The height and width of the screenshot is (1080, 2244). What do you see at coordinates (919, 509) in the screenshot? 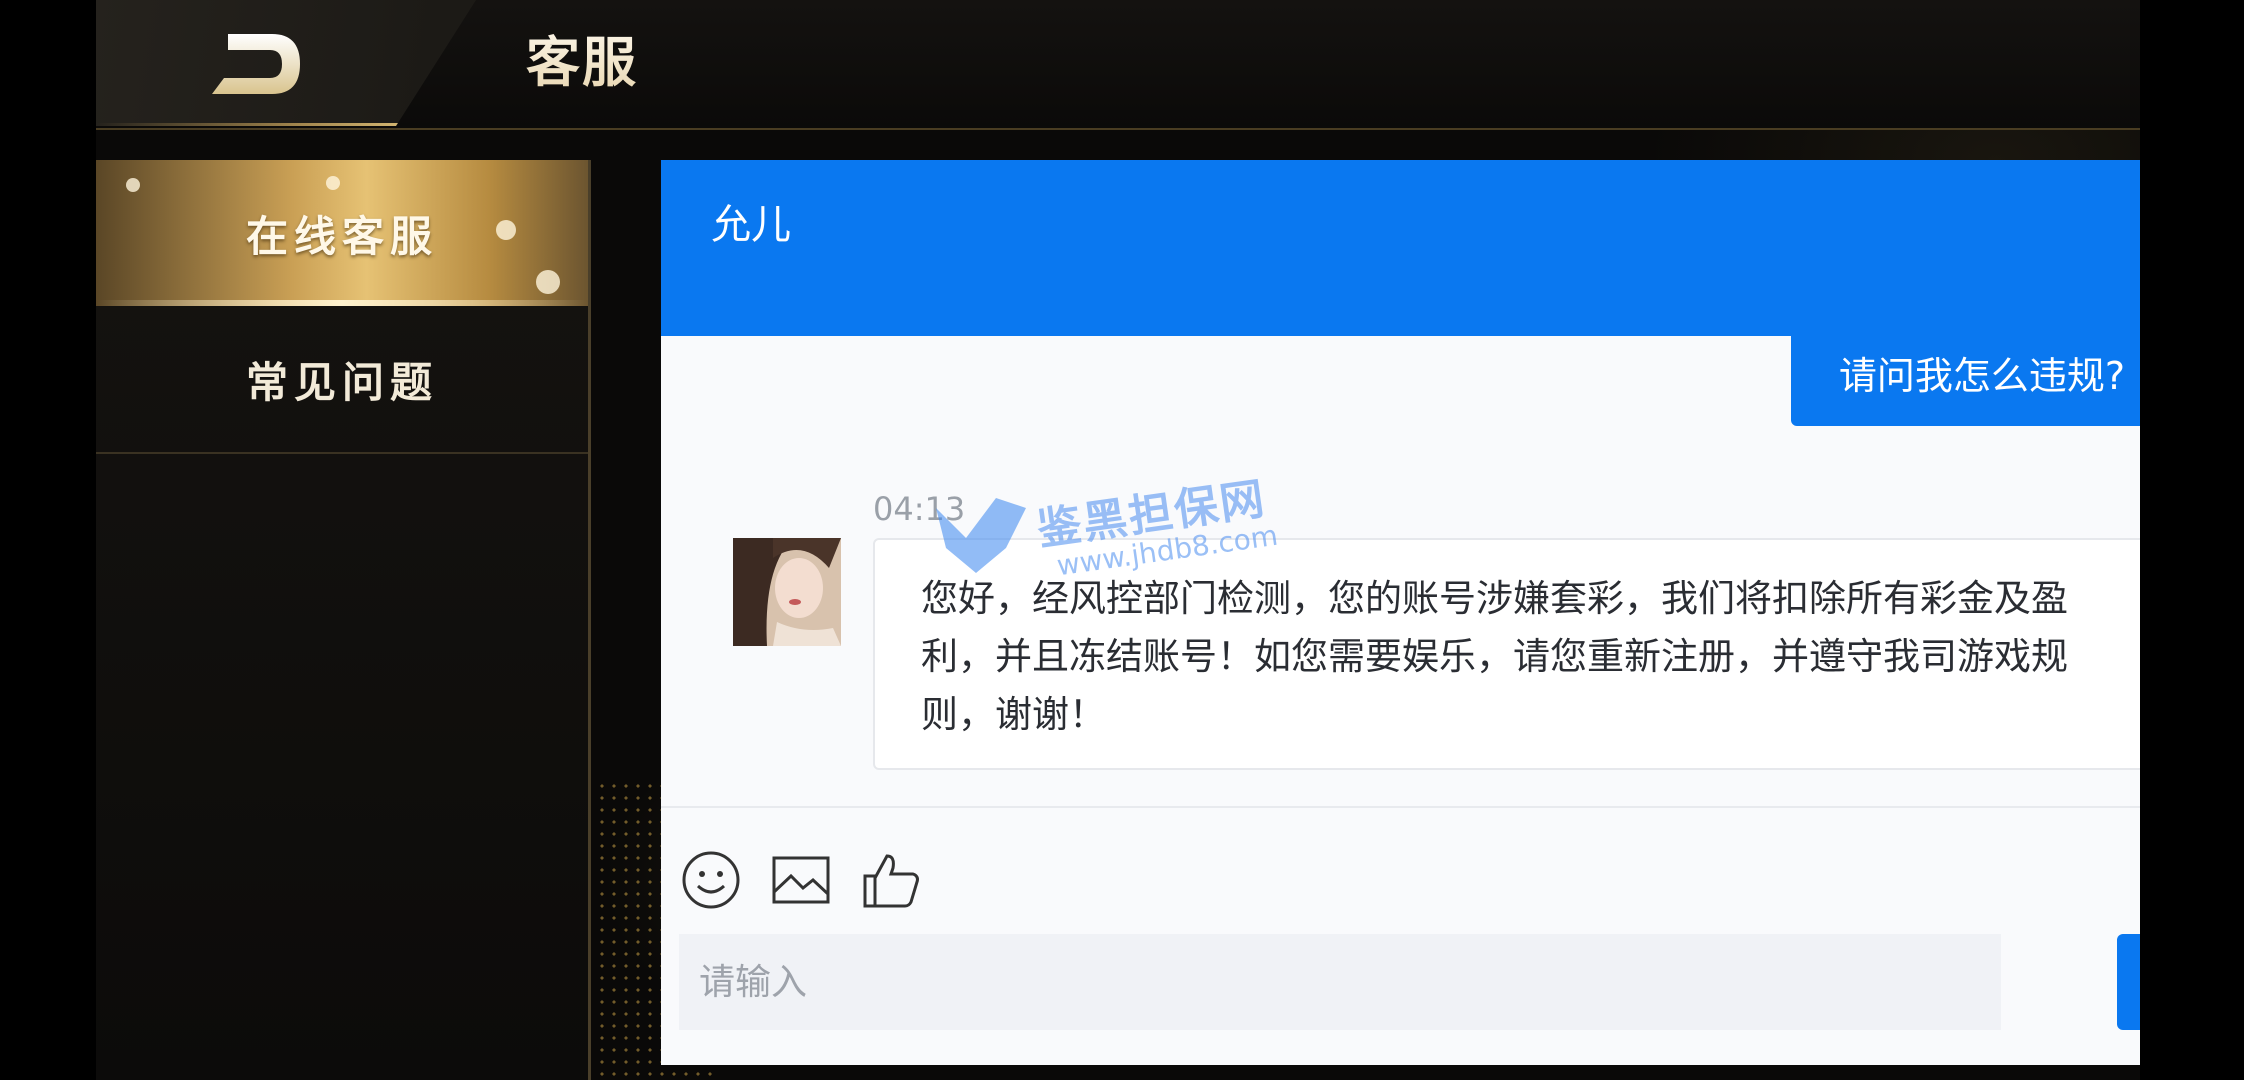
I see `message-timestamp: 04:13` at bounding box center [919, 509].